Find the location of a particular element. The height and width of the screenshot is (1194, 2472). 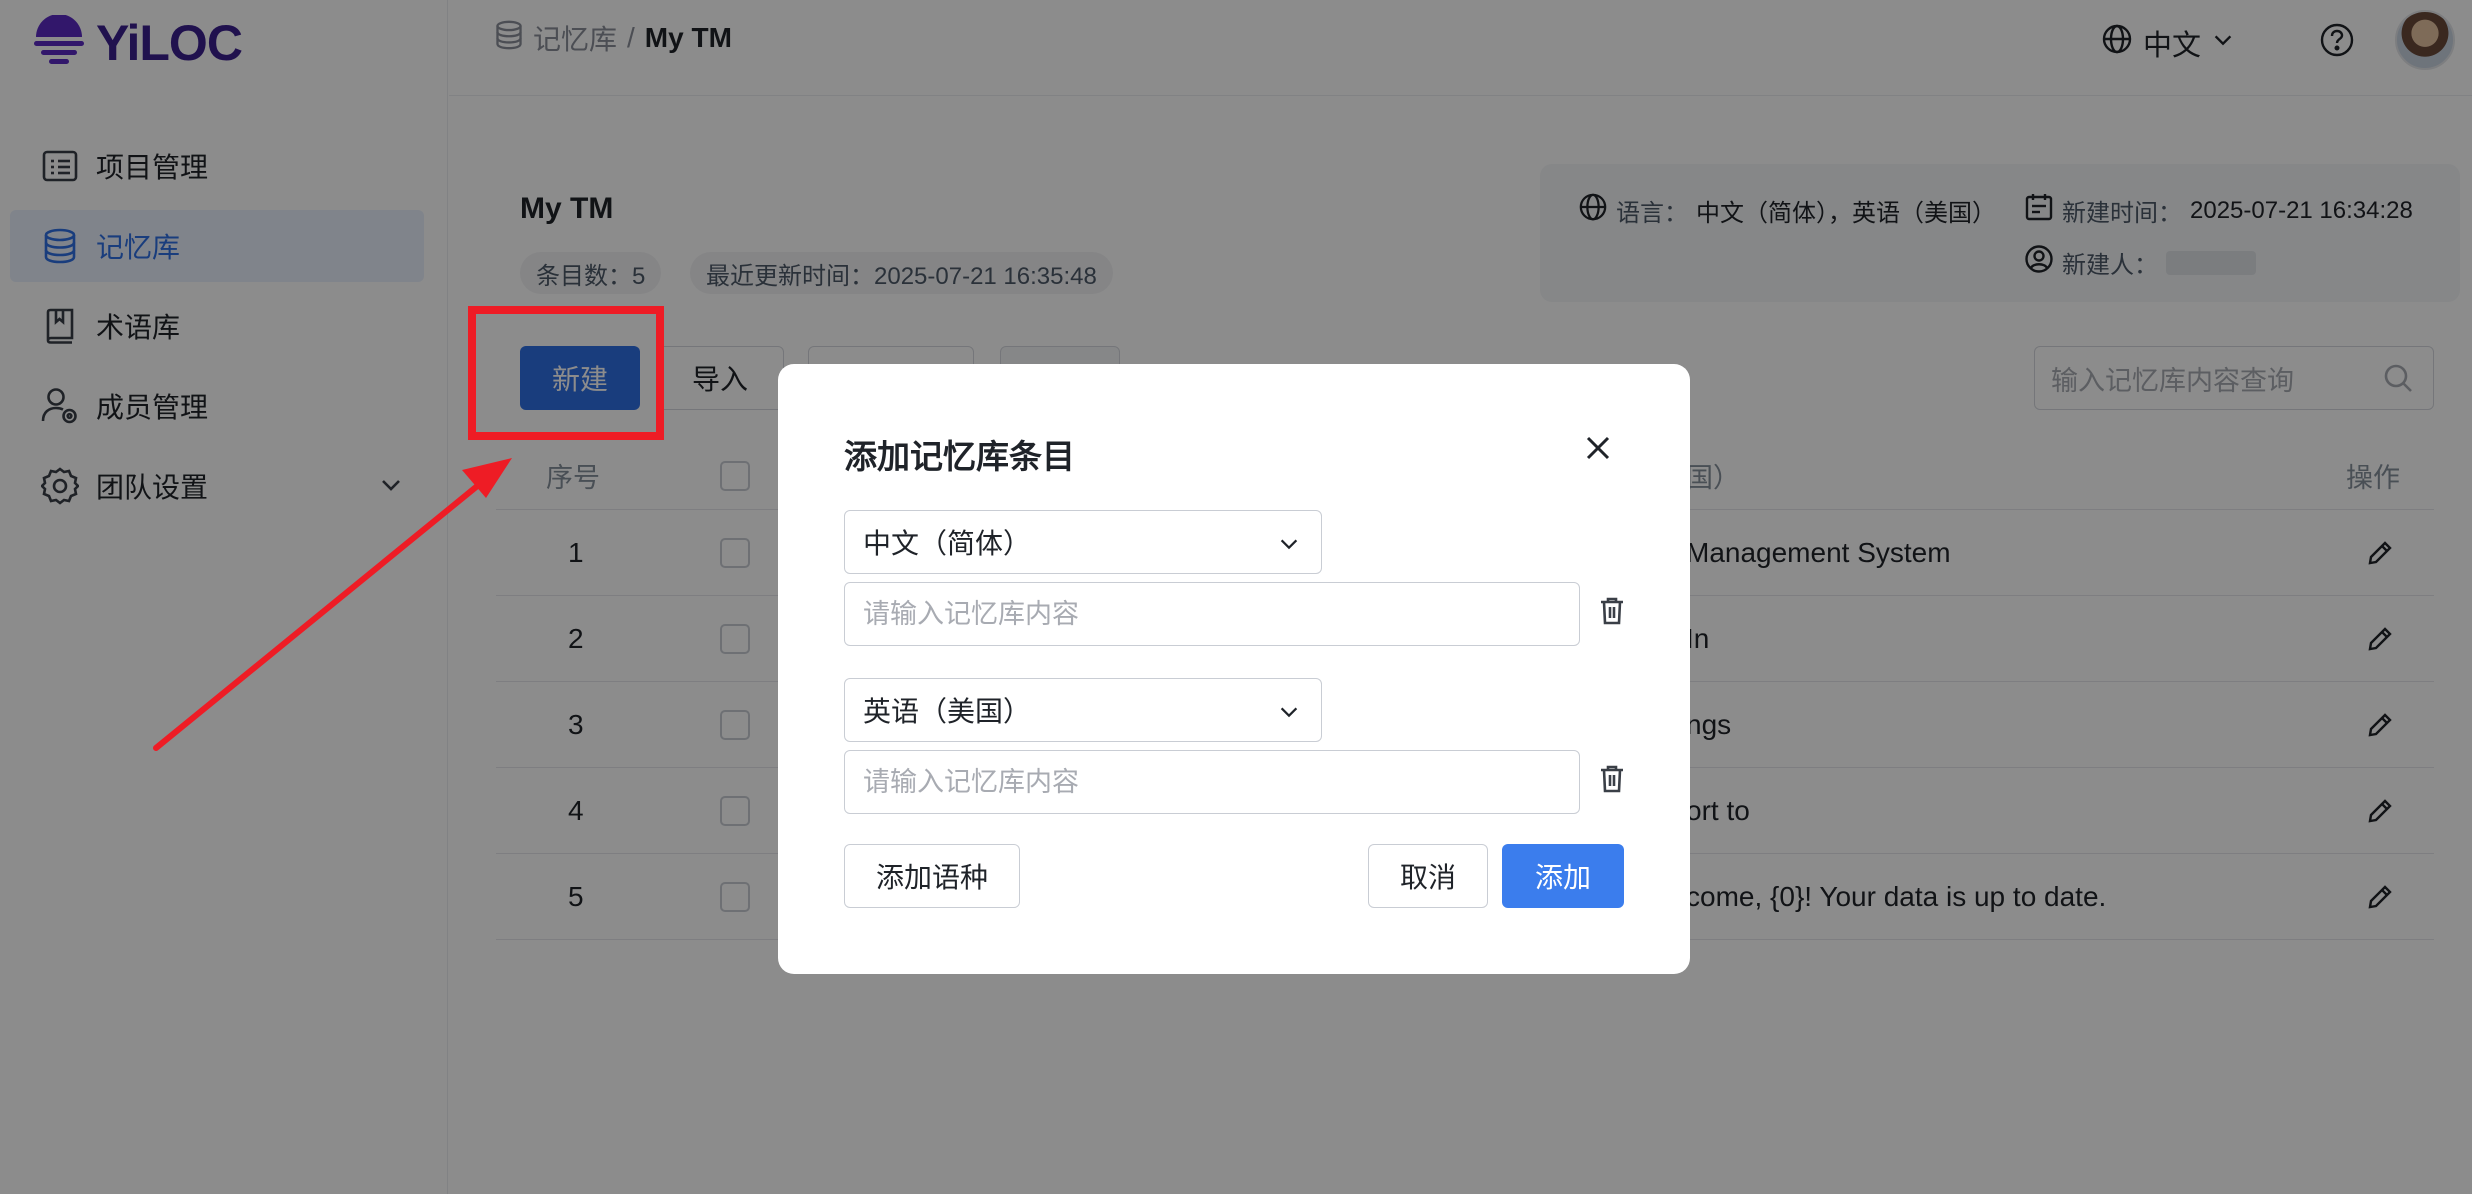

add-language-button: 添加语种 is located at coordinates (932, 876).